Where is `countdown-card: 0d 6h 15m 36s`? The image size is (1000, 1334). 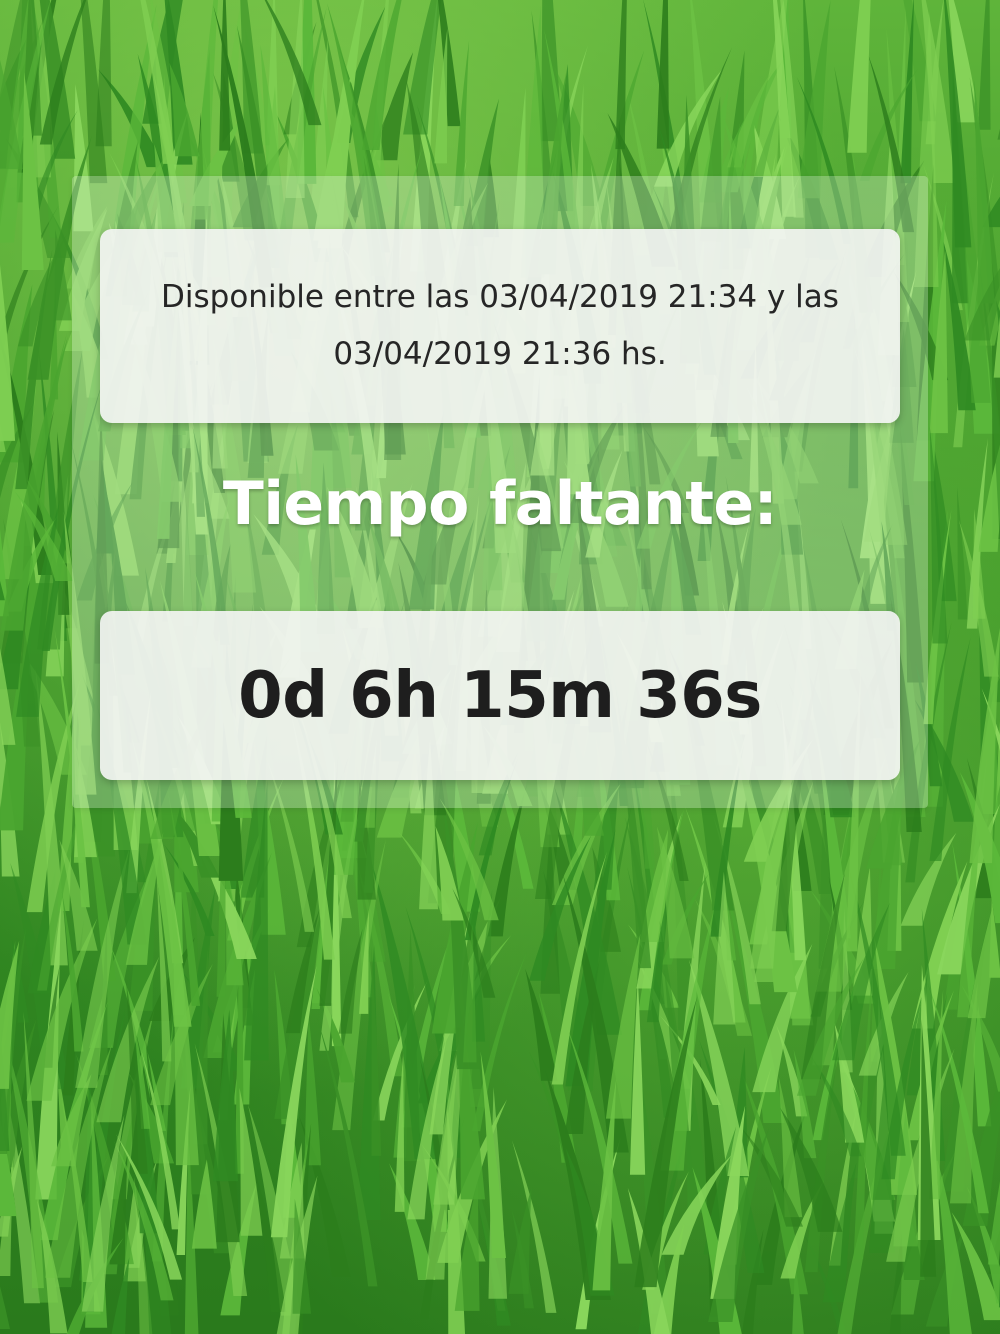
countdown-card: 0d 6h 15m 36s is located at coordinates (500, 695).